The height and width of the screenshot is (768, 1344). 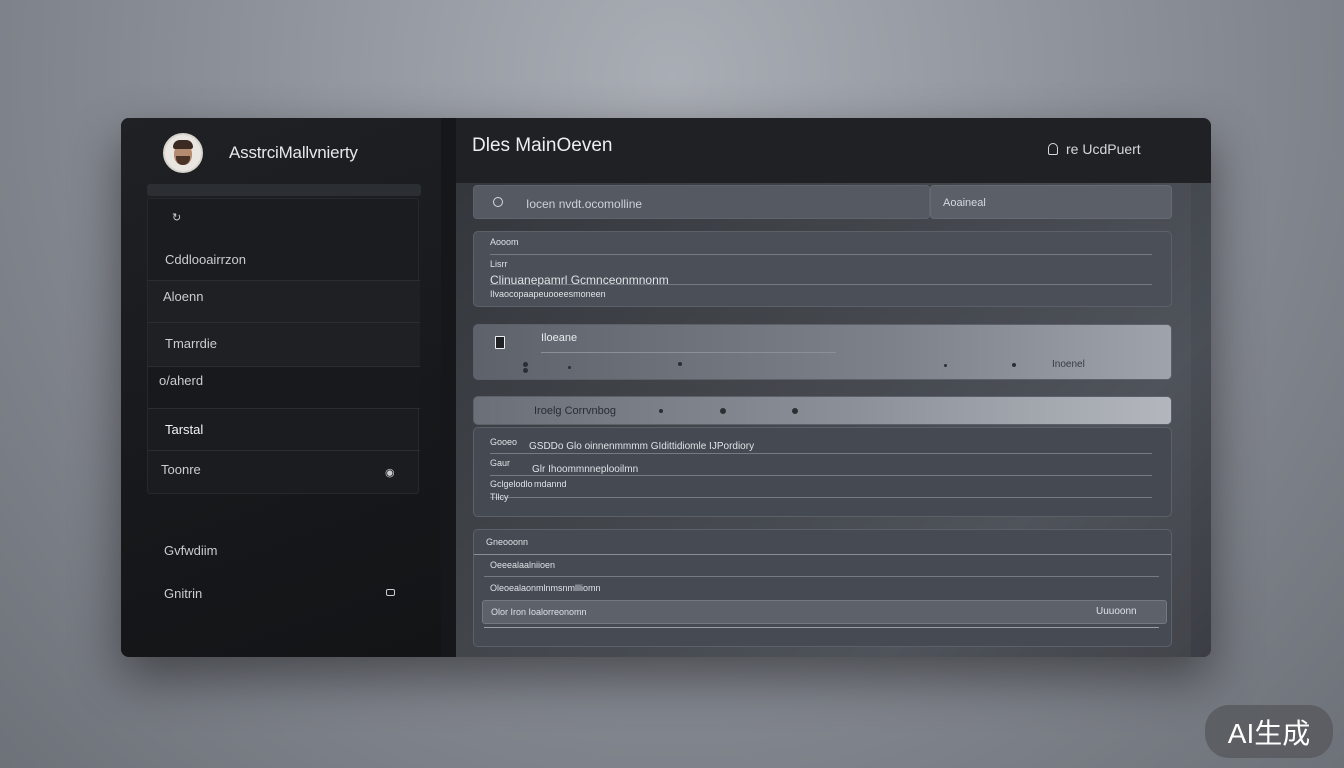 What do you see at coordinates (585, 469) in the screenshot?
I see `table-row-value: Glr Ihoommnneplooilmn` at bounding box center [585, 469].